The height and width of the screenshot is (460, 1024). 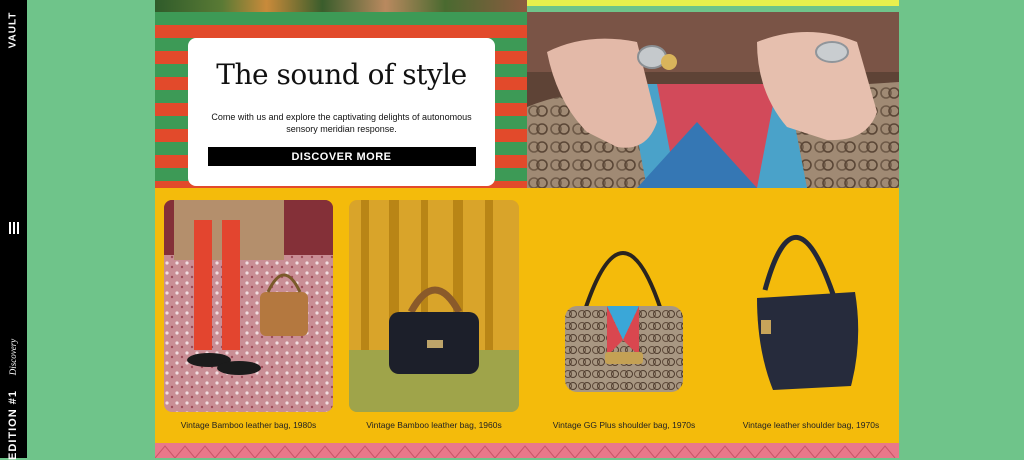 What do you see at coordinates (341, 156) in the screenshot?
I see `discover-more-button: DISCOVER MORE` at bounding box center [341, 156].